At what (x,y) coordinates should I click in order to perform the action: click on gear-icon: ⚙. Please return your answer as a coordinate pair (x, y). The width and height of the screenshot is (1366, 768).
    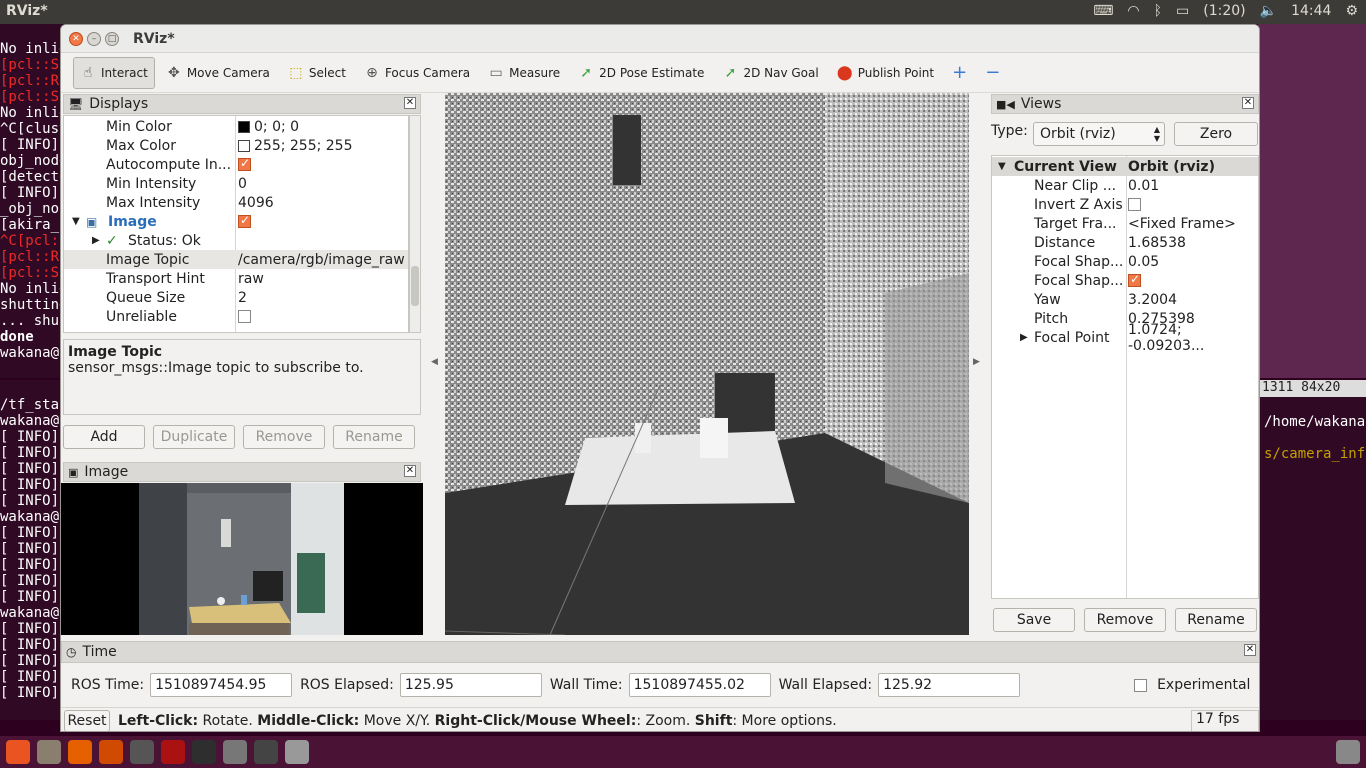
    Looking at the image, I should click on (1351, 11).